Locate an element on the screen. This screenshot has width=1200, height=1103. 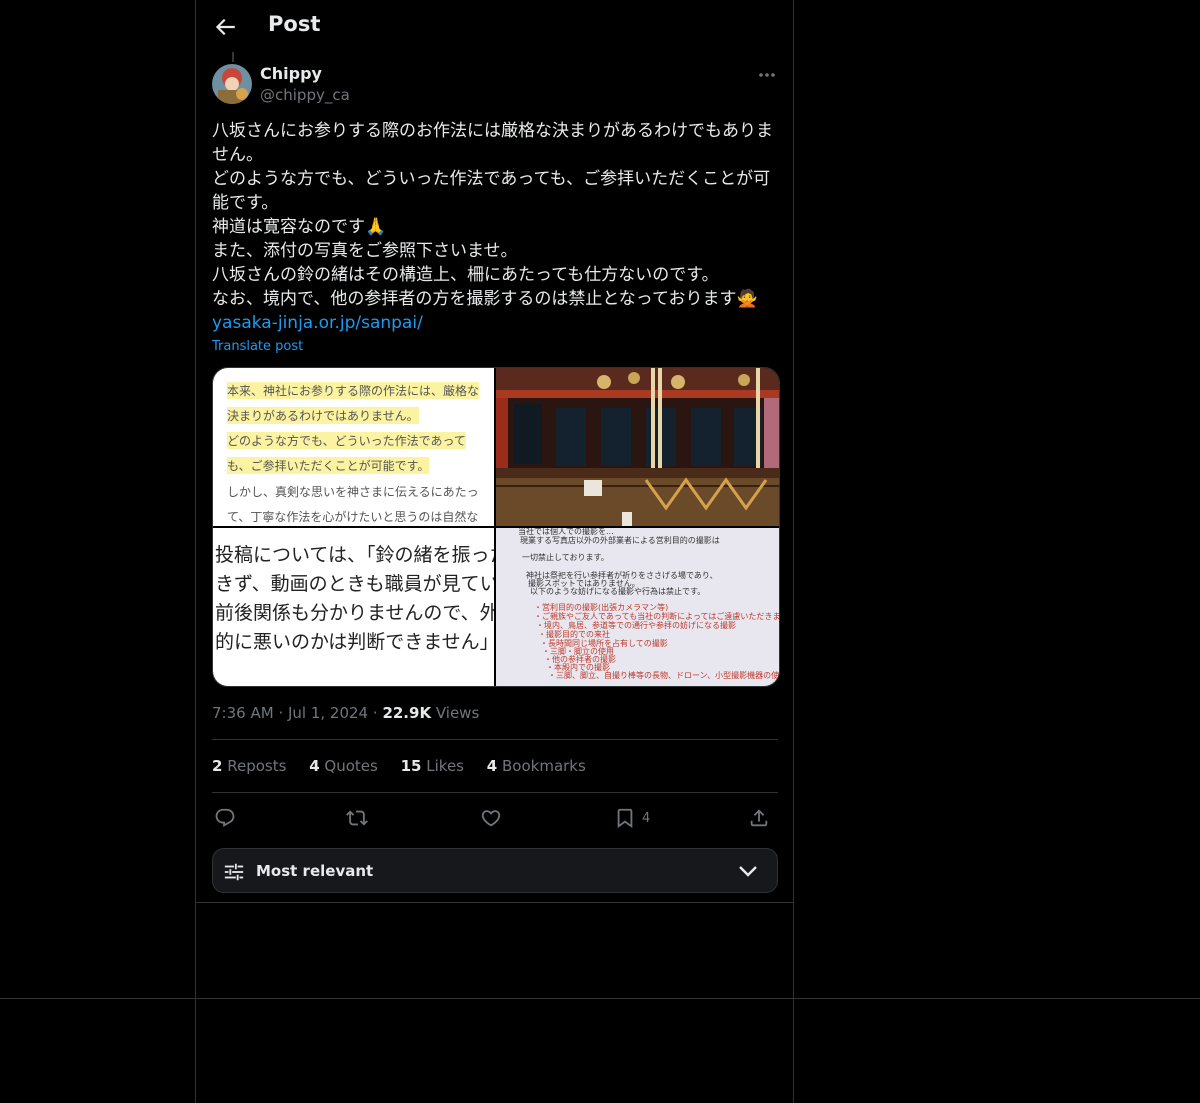
likes-stat: 15 Likes is located at coordinates (432, 766).